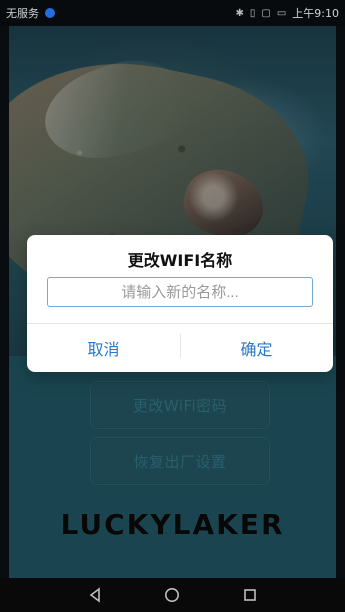 Image resolution: width=345 pixels, height=612 pixels. Describe the element at coordinates (180, 323) in the screenshot. I see `dialog-divider` at that location.